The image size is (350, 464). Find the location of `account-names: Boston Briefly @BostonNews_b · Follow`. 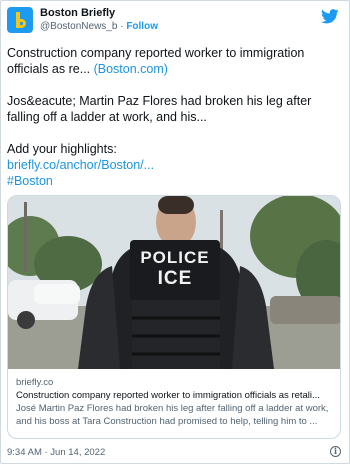

account-names: Boston Briefly @BostonNews_b · Follow is located at coordinates (99, 20).